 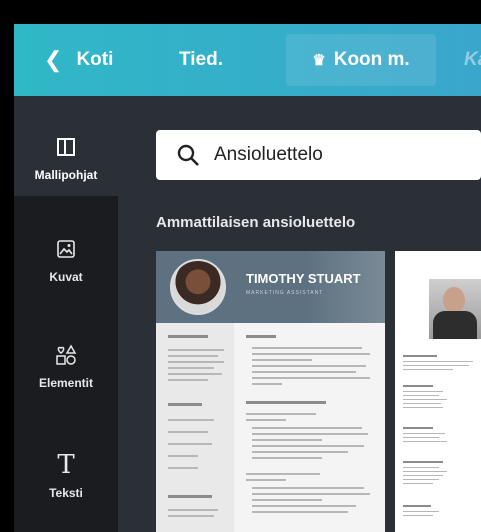 What do you see at coordinates (319, 60) in the screenshot?
I see `crown-icon: ♛` at bounding box center [319, 60].